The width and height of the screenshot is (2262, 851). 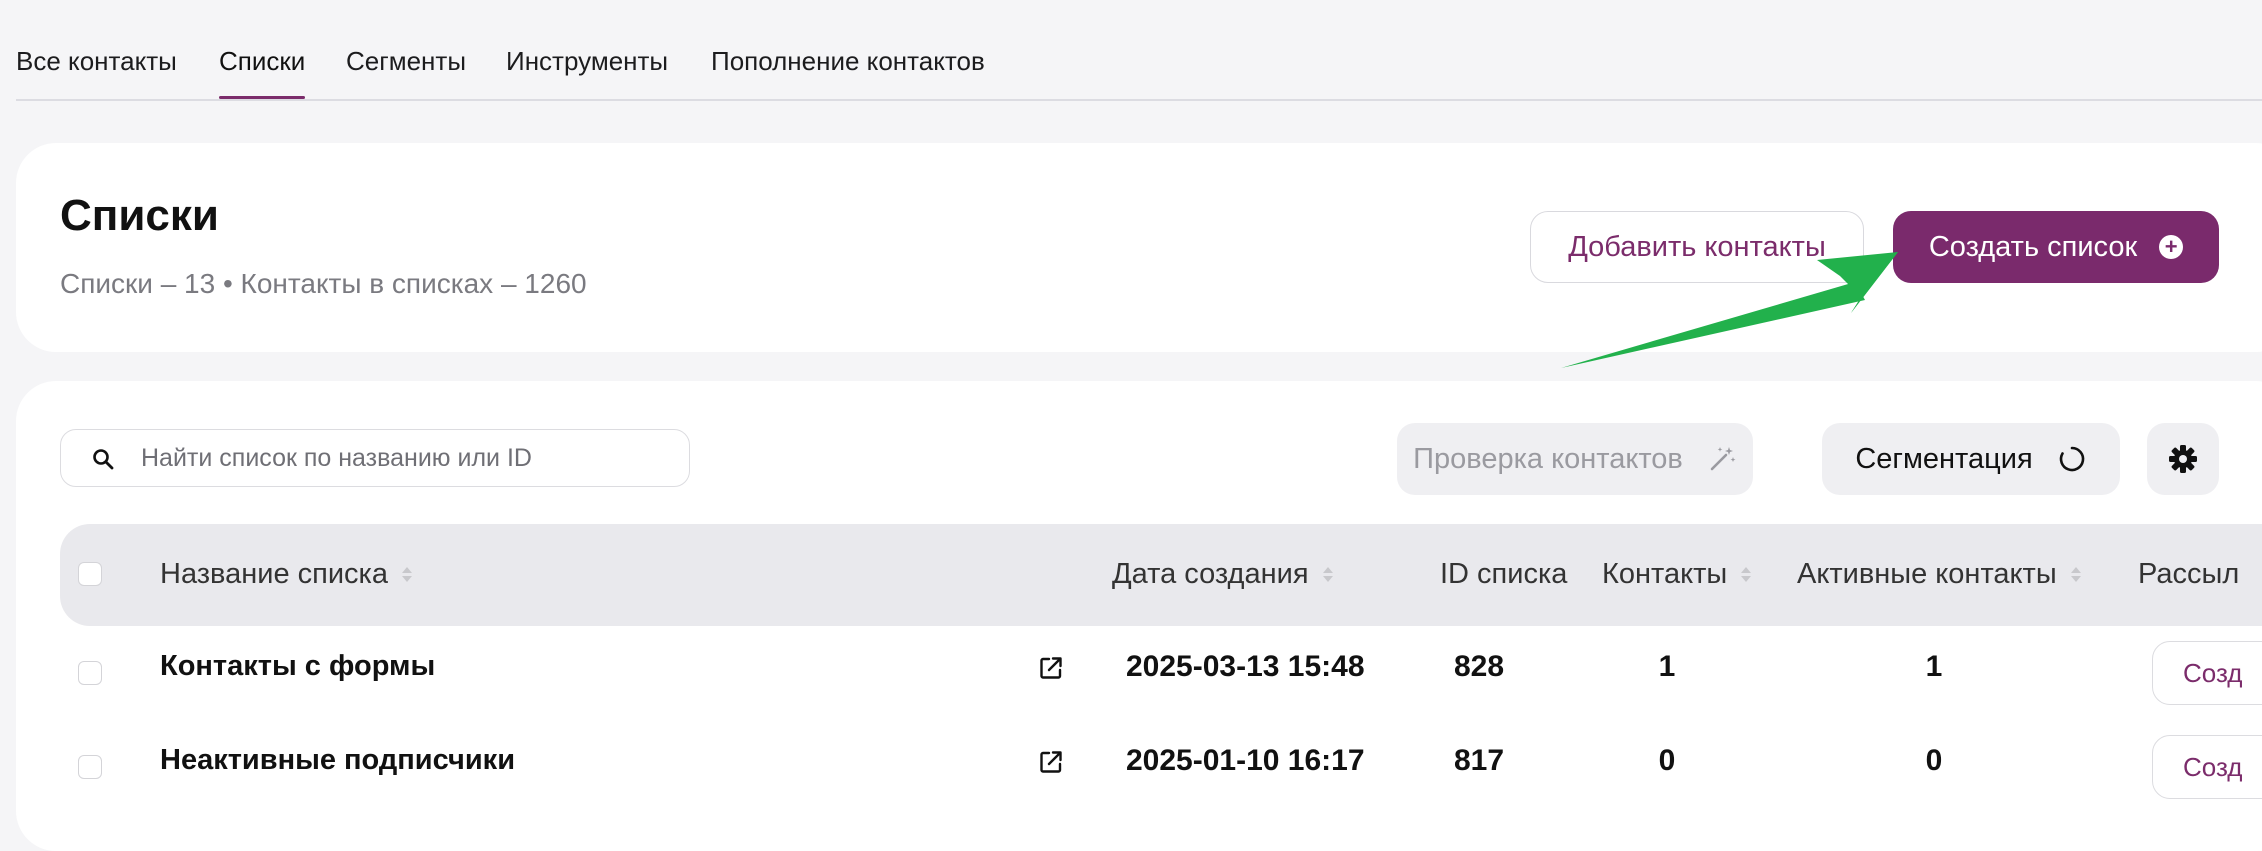 I want to click on list-name: Контакты с формы, so click(x=297, y=666).